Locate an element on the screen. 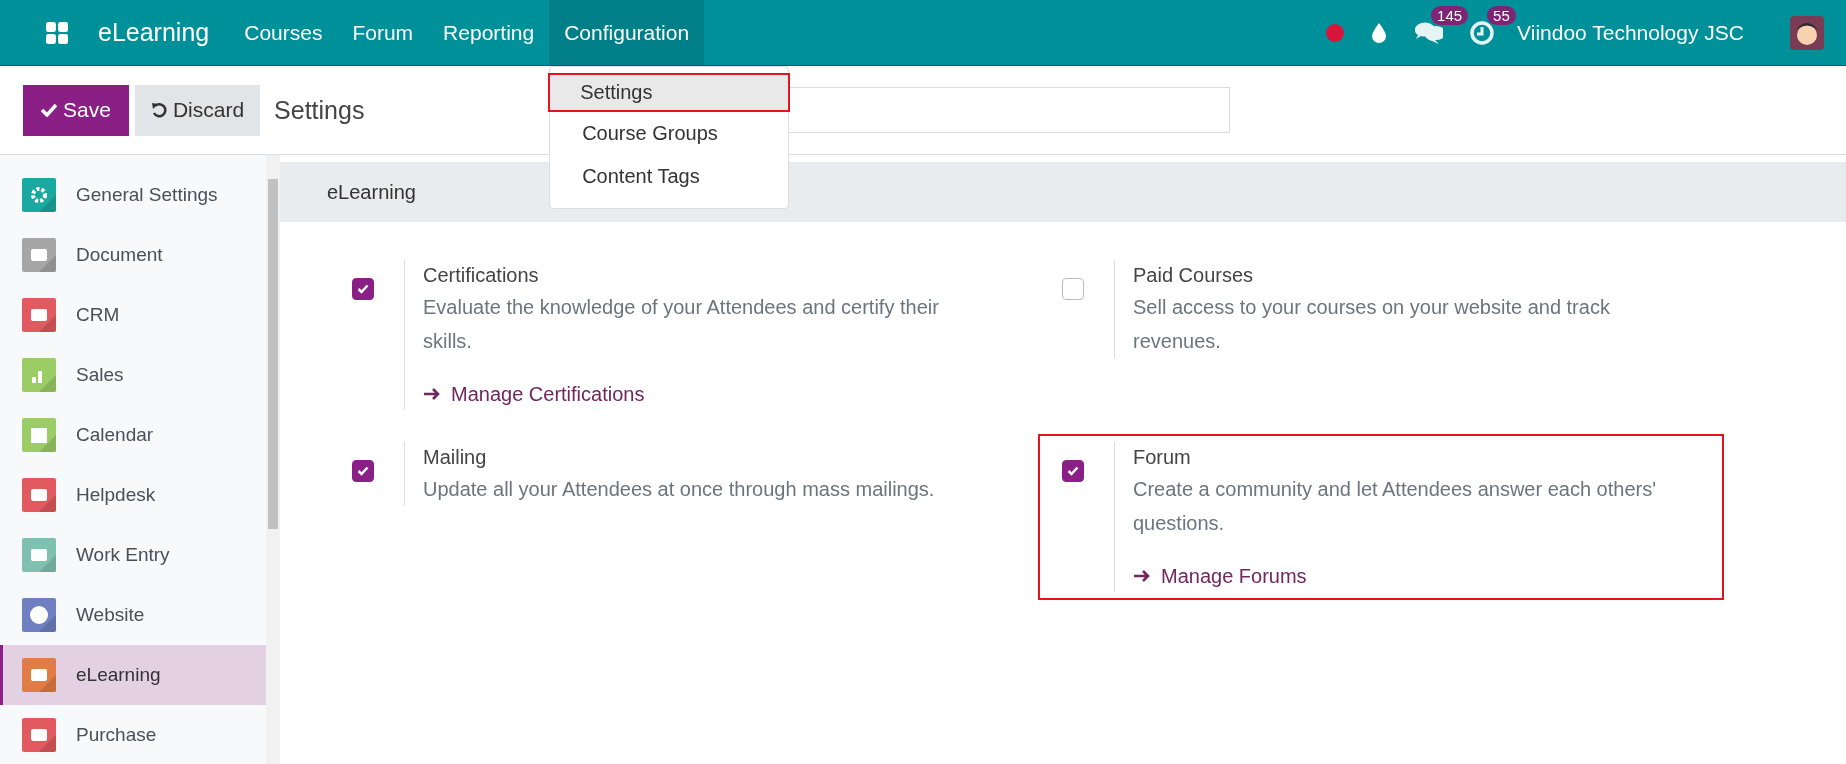  sidebar-item: Sales is located at coordinates (133, 375).